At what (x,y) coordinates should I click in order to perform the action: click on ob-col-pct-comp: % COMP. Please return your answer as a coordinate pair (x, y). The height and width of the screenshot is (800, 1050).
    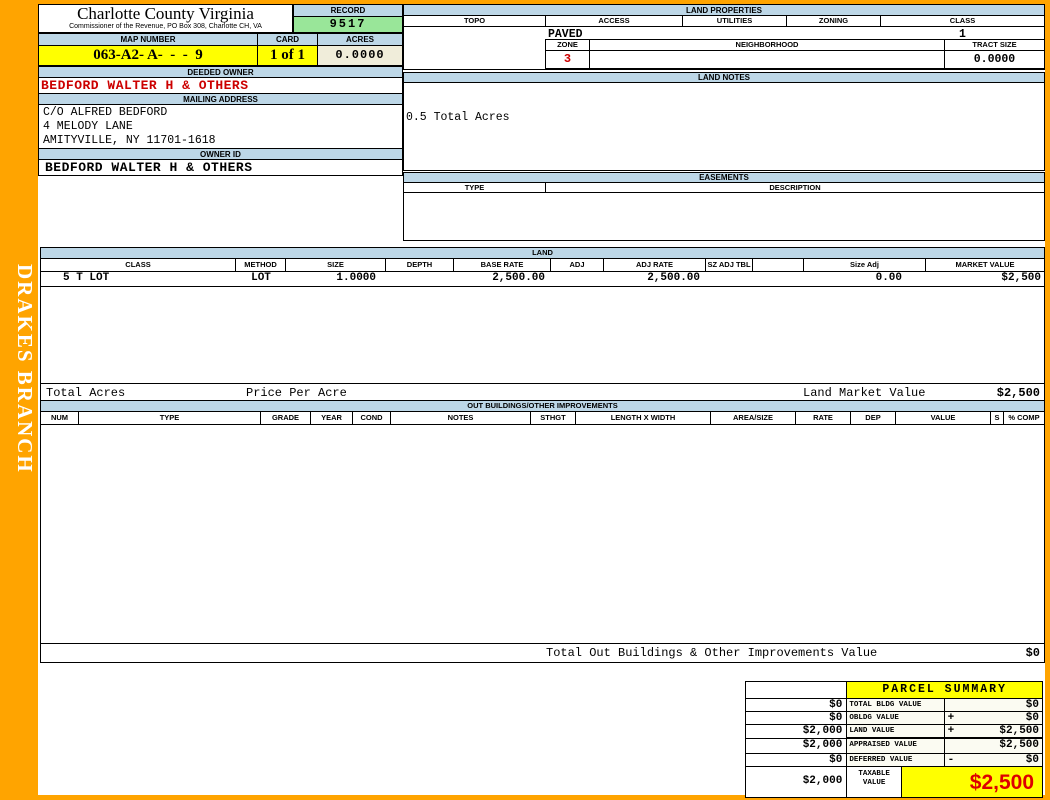
    Looking at the image, I should click on (1024, 417).